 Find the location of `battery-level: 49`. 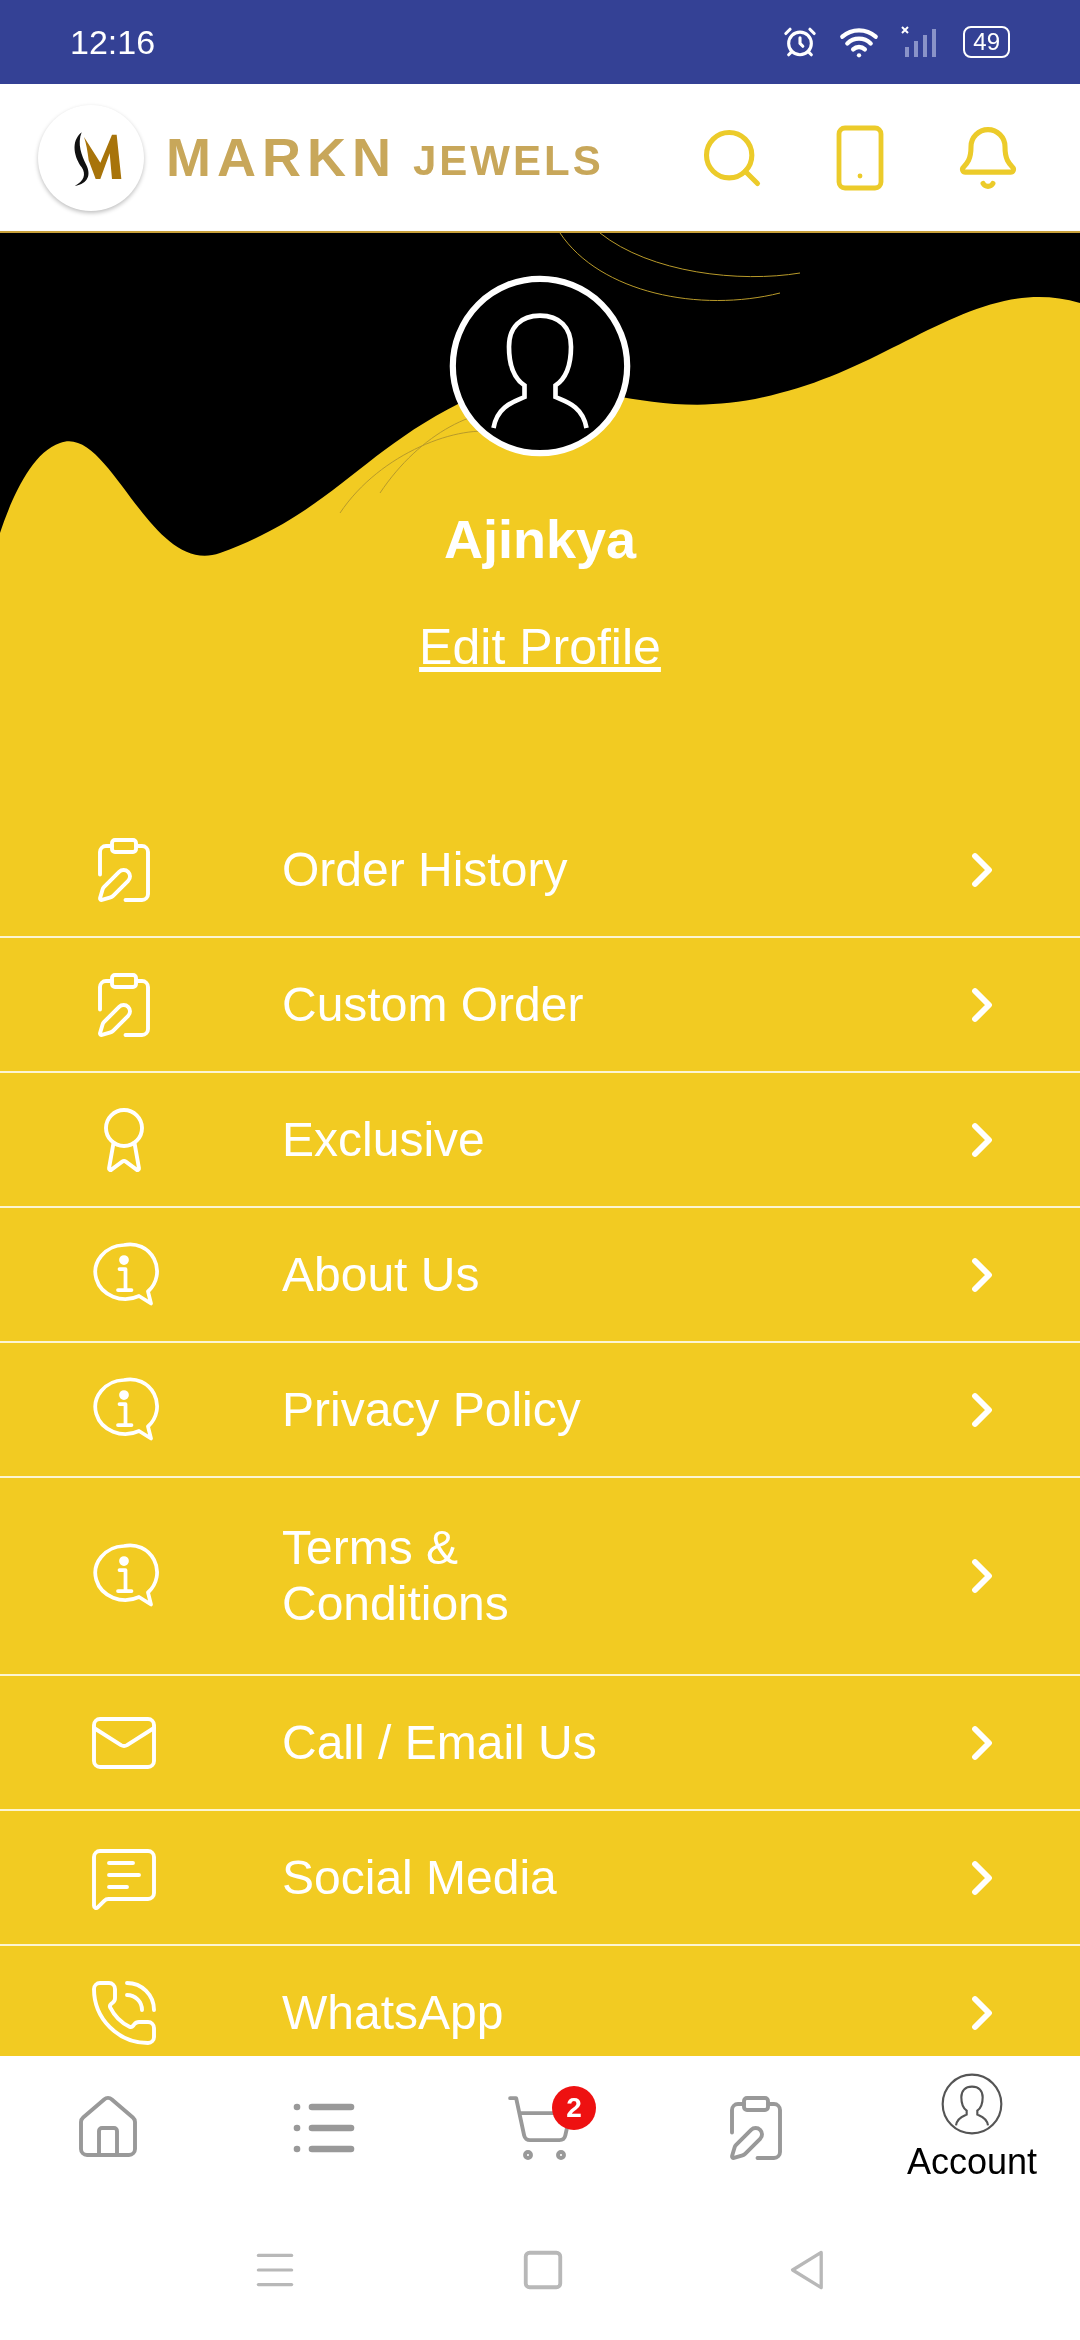

battery-level: 49 is located at coordinates (986, 42).